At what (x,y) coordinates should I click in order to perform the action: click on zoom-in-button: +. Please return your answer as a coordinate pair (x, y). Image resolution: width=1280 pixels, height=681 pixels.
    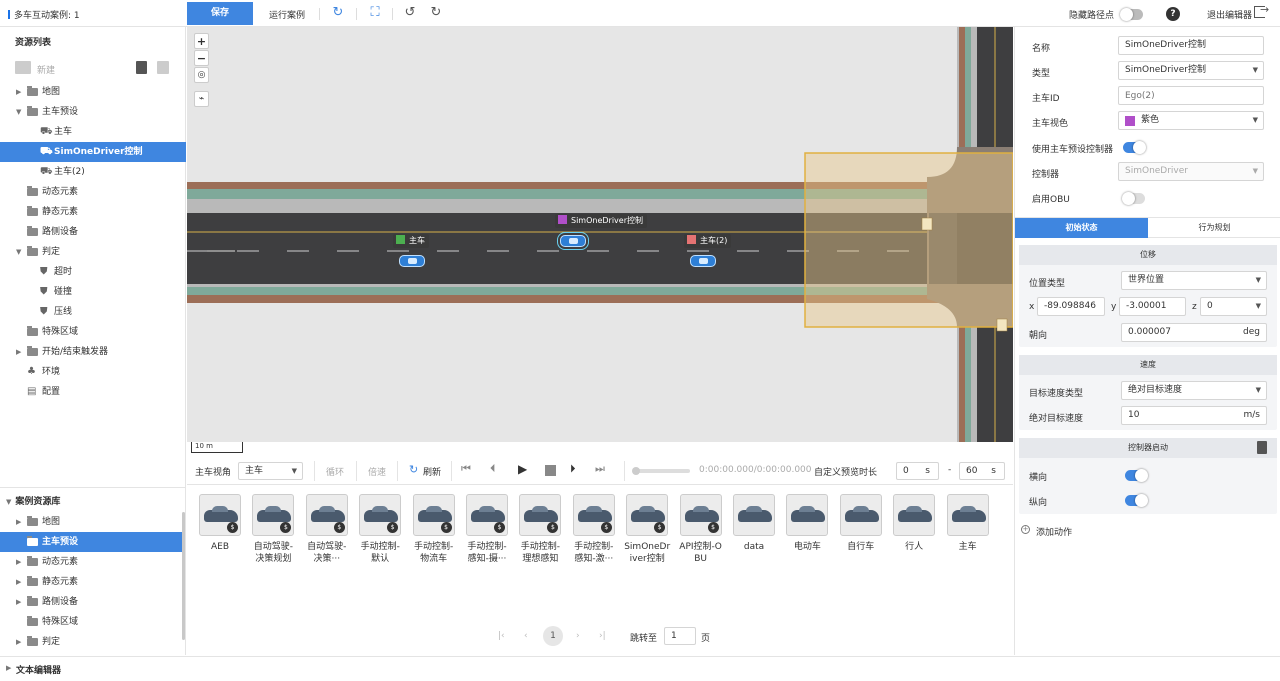
    Looking at the image, I should click on (201, 41).